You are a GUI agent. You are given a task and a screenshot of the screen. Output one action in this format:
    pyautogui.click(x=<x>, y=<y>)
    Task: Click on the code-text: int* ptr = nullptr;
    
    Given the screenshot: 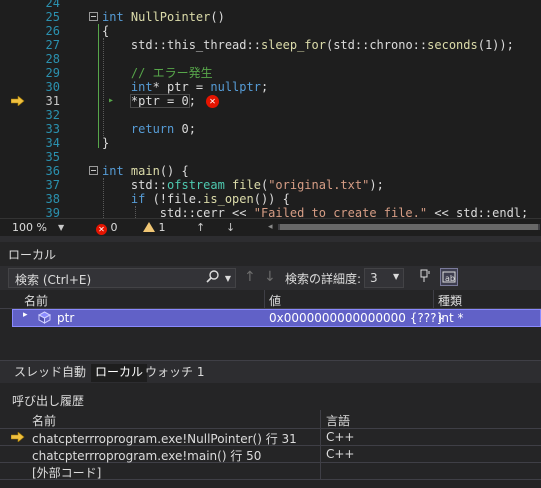 What is the action you would take?
    pyautogui.click(x=185, y=87)
    